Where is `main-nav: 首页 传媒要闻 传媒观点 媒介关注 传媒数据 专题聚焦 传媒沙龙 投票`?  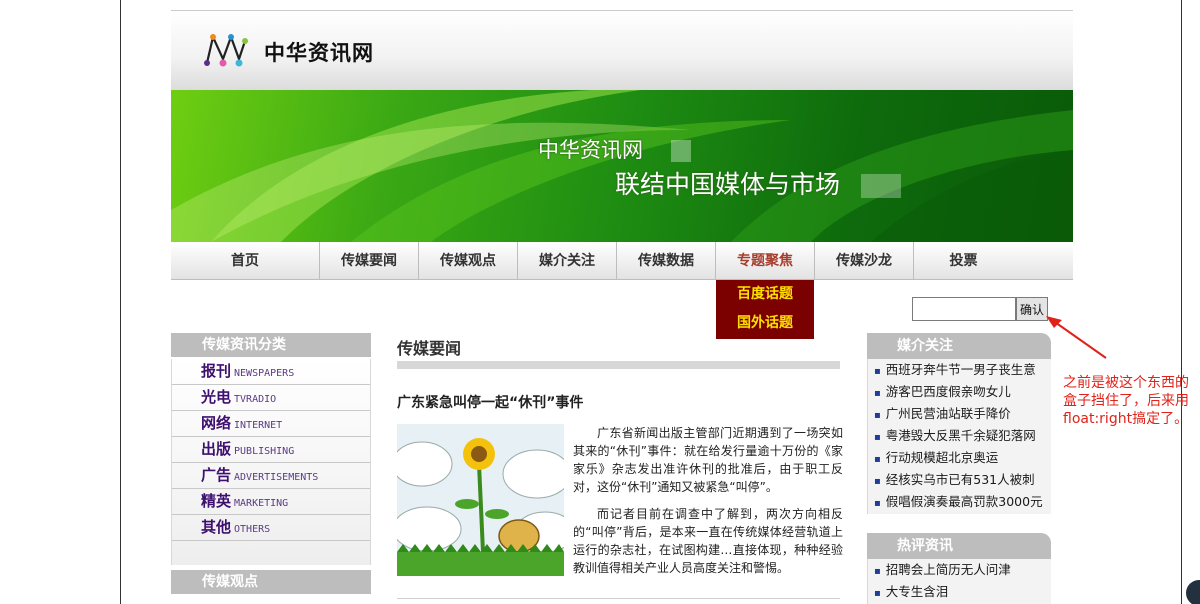 main-nav: 首页 传媒要闻 传媒观点 媒介关注 传媒数据 专题聚焦 传媒沙龙 投票 is located at coordinates (622, 261).